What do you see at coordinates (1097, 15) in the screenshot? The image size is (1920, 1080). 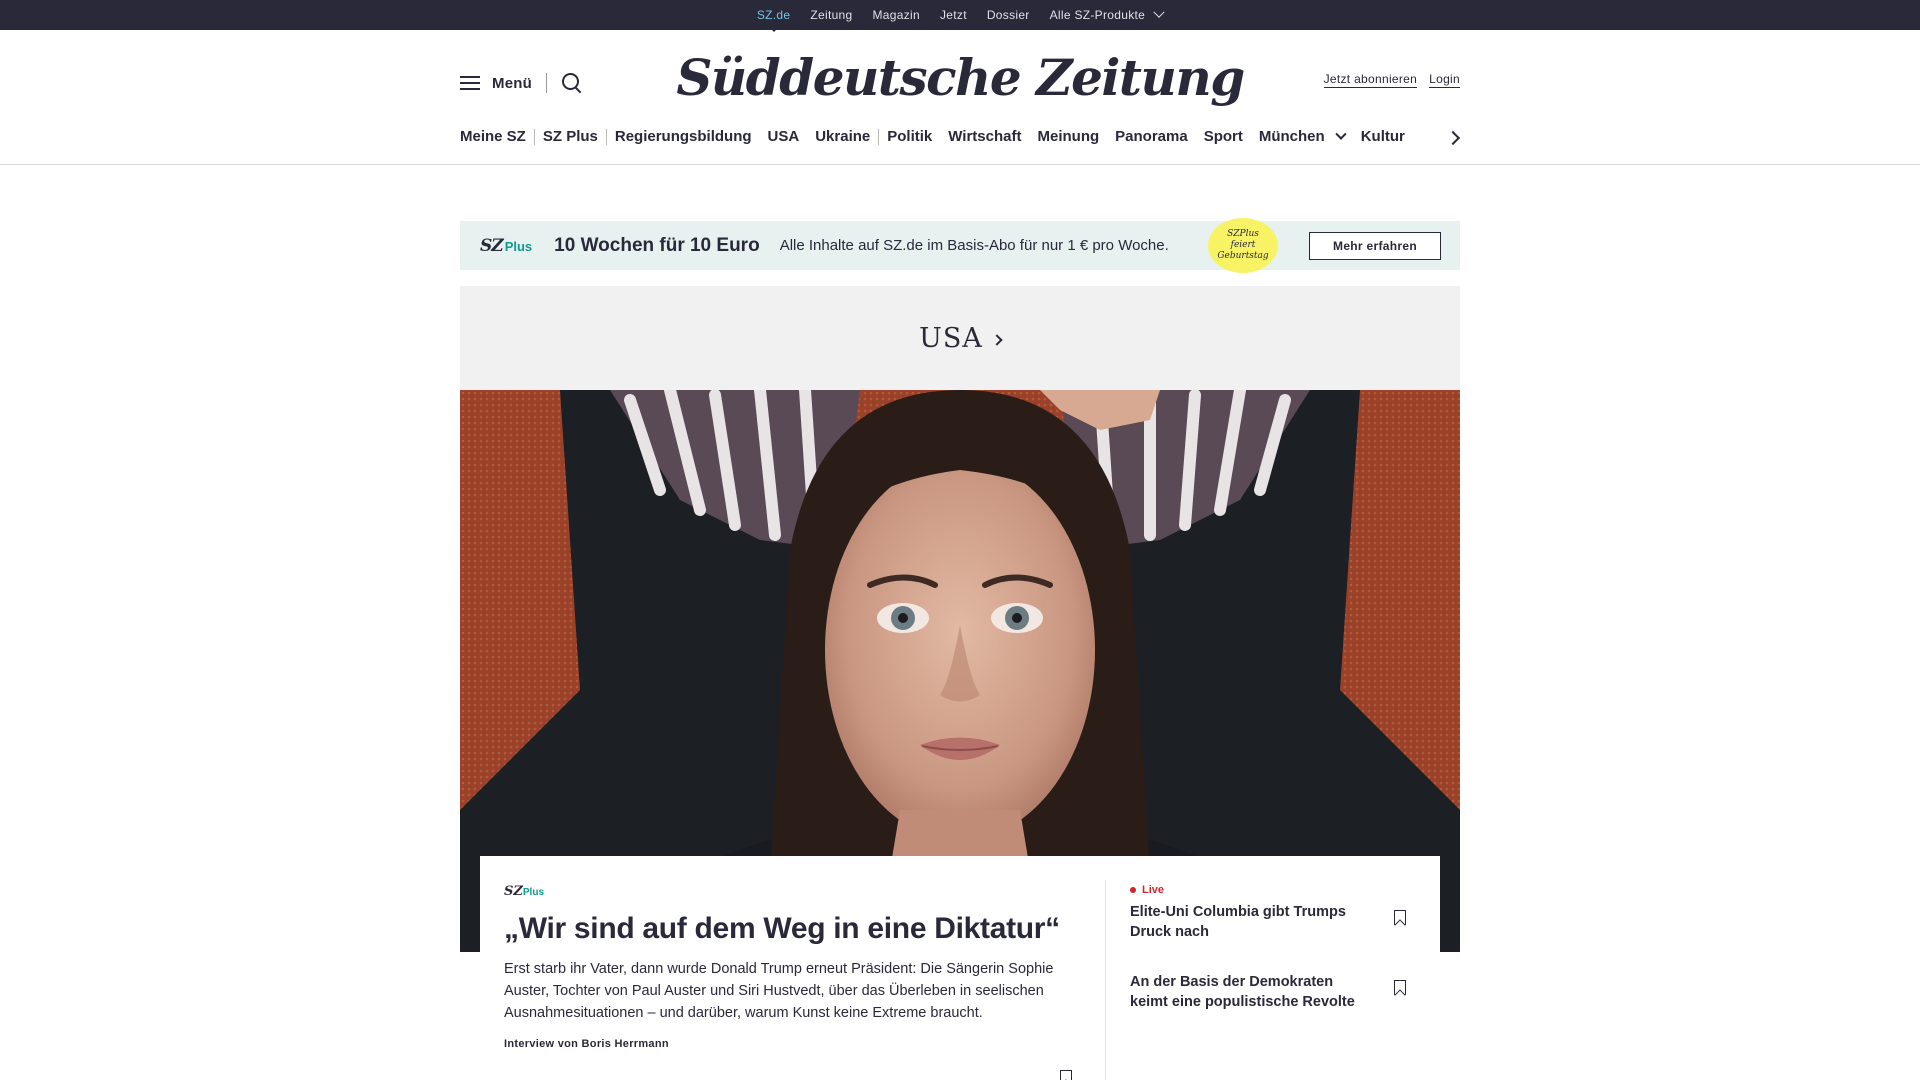 I see `topbar-products-label: Alle SZ-Produkte` at bounding box center [1097, 15].